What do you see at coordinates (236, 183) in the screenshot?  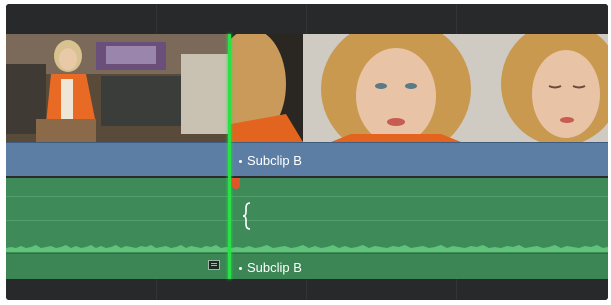 I see `edit-marker-icon` at bounding box center [236, 183].